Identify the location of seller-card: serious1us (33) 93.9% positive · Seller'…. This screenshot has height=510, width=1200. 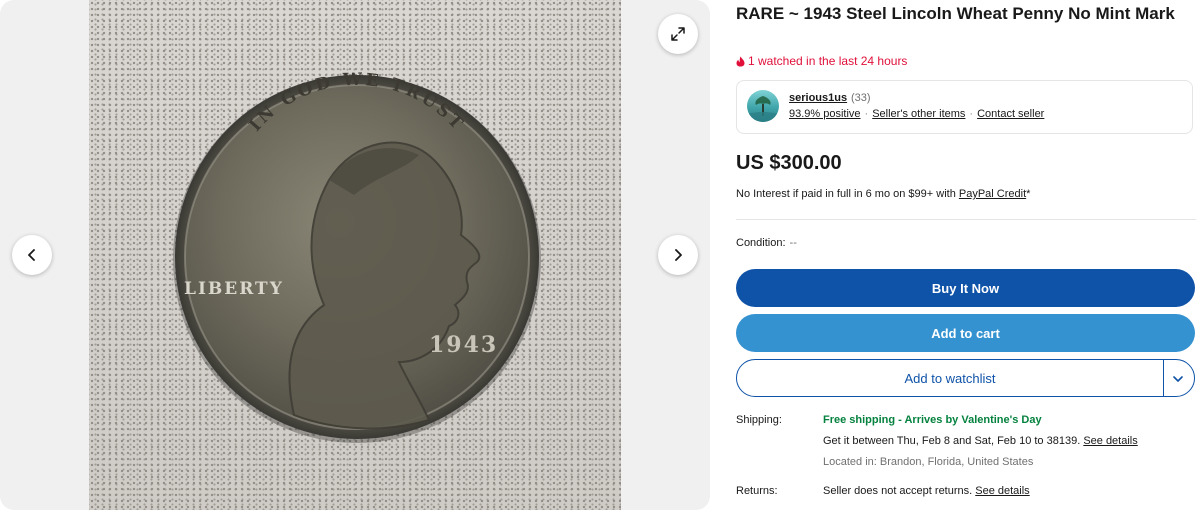
(964, 107).